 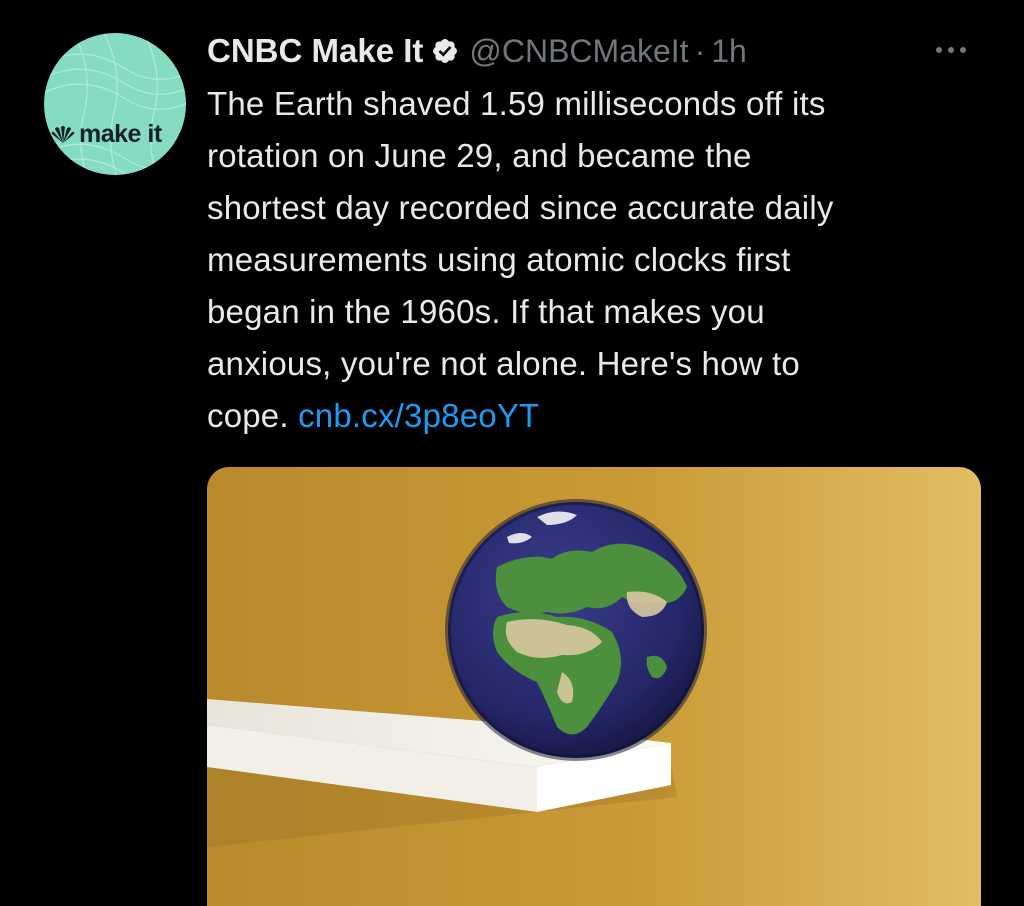 I want to click on tweet-header: CNBC Make It @CNBCMakeIt · 1h, so click(x=477, y=51).